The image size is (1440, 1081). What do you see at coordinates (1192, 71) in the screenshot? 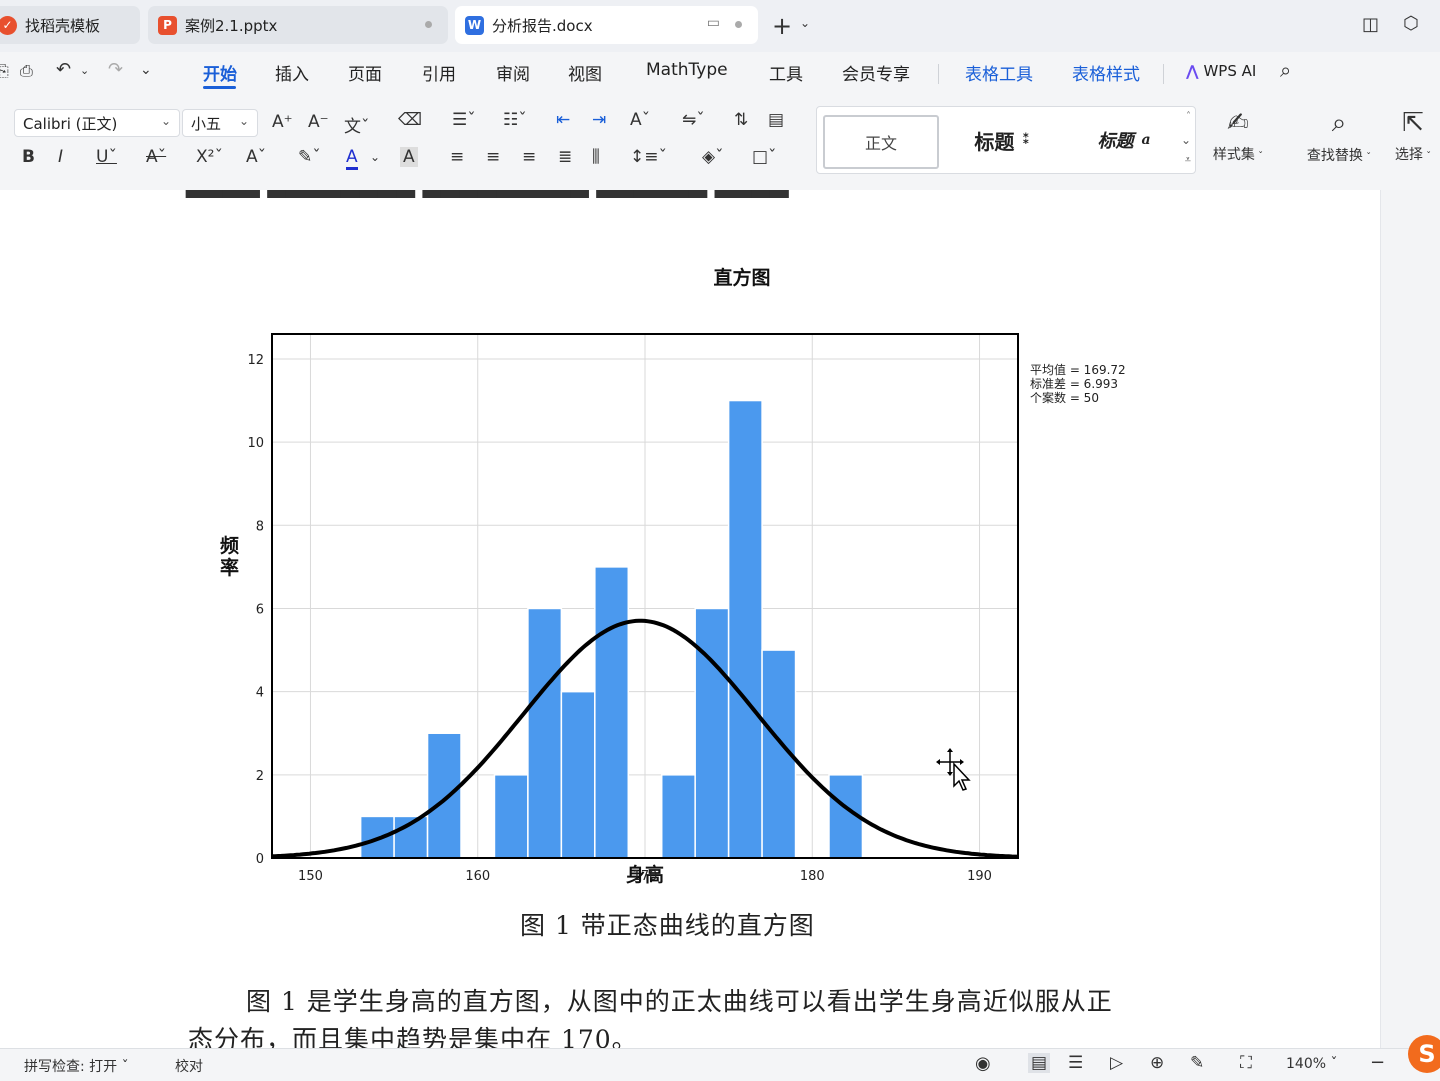
I see `wps-ai-icon: ⋀` at bounding box center [1192, 71].